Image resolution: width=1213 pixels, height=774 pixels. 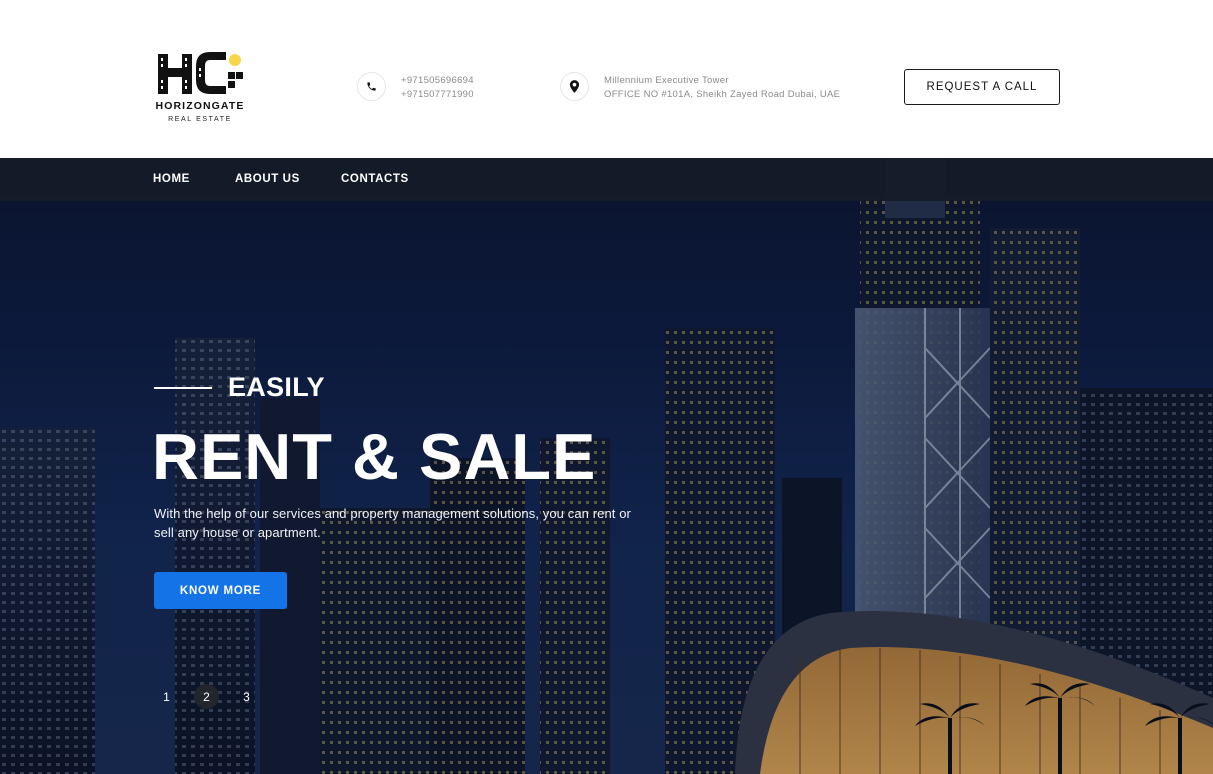 I want to click on phone-contact: +971505696694 +971507771990, so click(x=415, y=87).